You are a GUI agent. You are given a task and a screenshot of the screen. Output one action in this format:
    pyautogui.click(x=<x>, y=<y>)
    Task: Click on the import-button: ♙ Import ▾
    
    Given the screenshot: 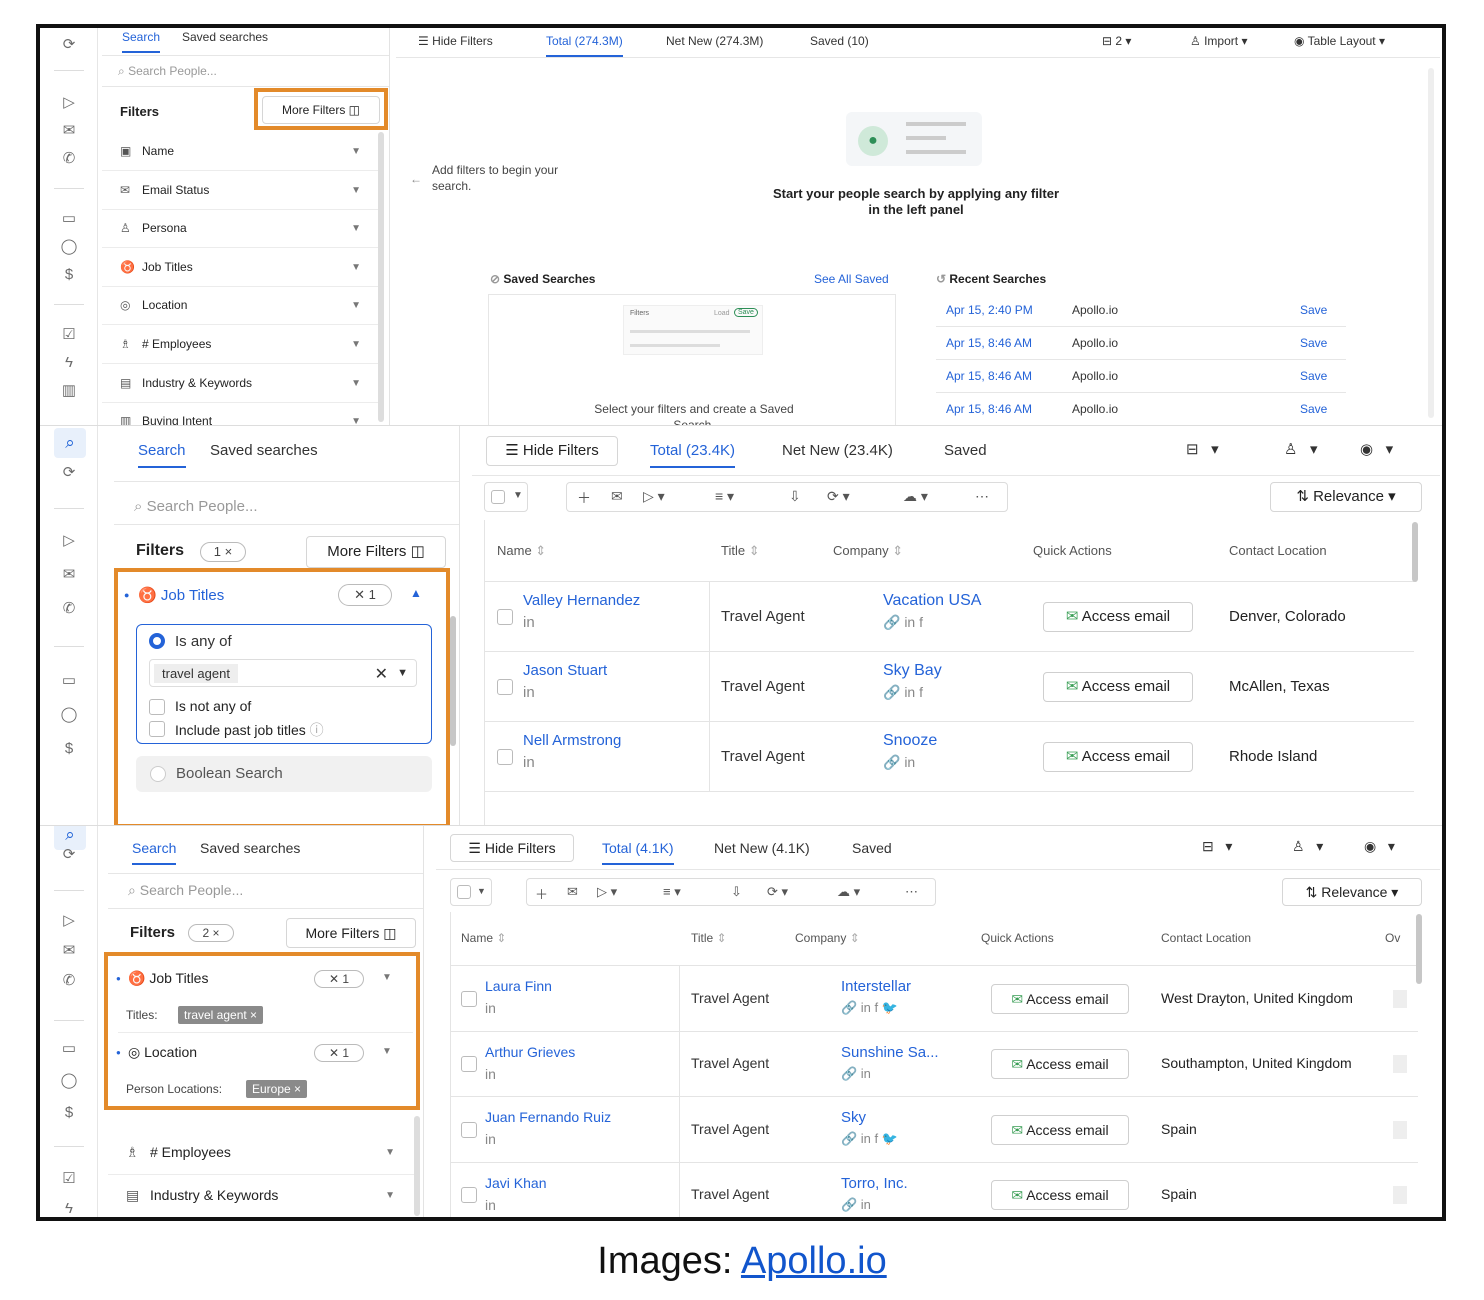 What is the action you would take?
    pyautogui.click(x=1218, y=41)
    